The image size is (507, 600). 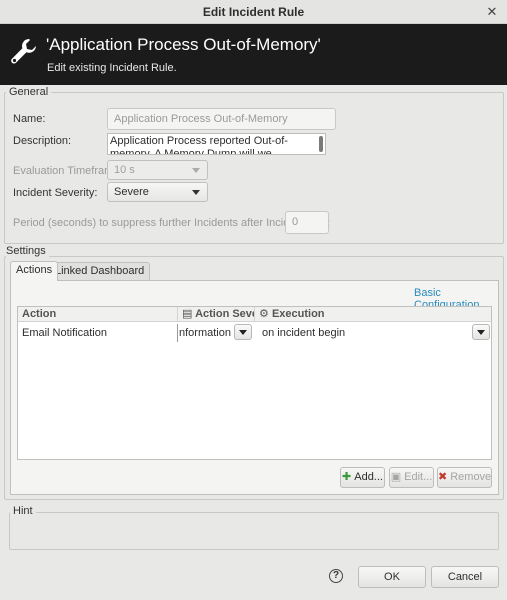 I want to click on suppress-period-field: 0, so click(x=307, y=222).